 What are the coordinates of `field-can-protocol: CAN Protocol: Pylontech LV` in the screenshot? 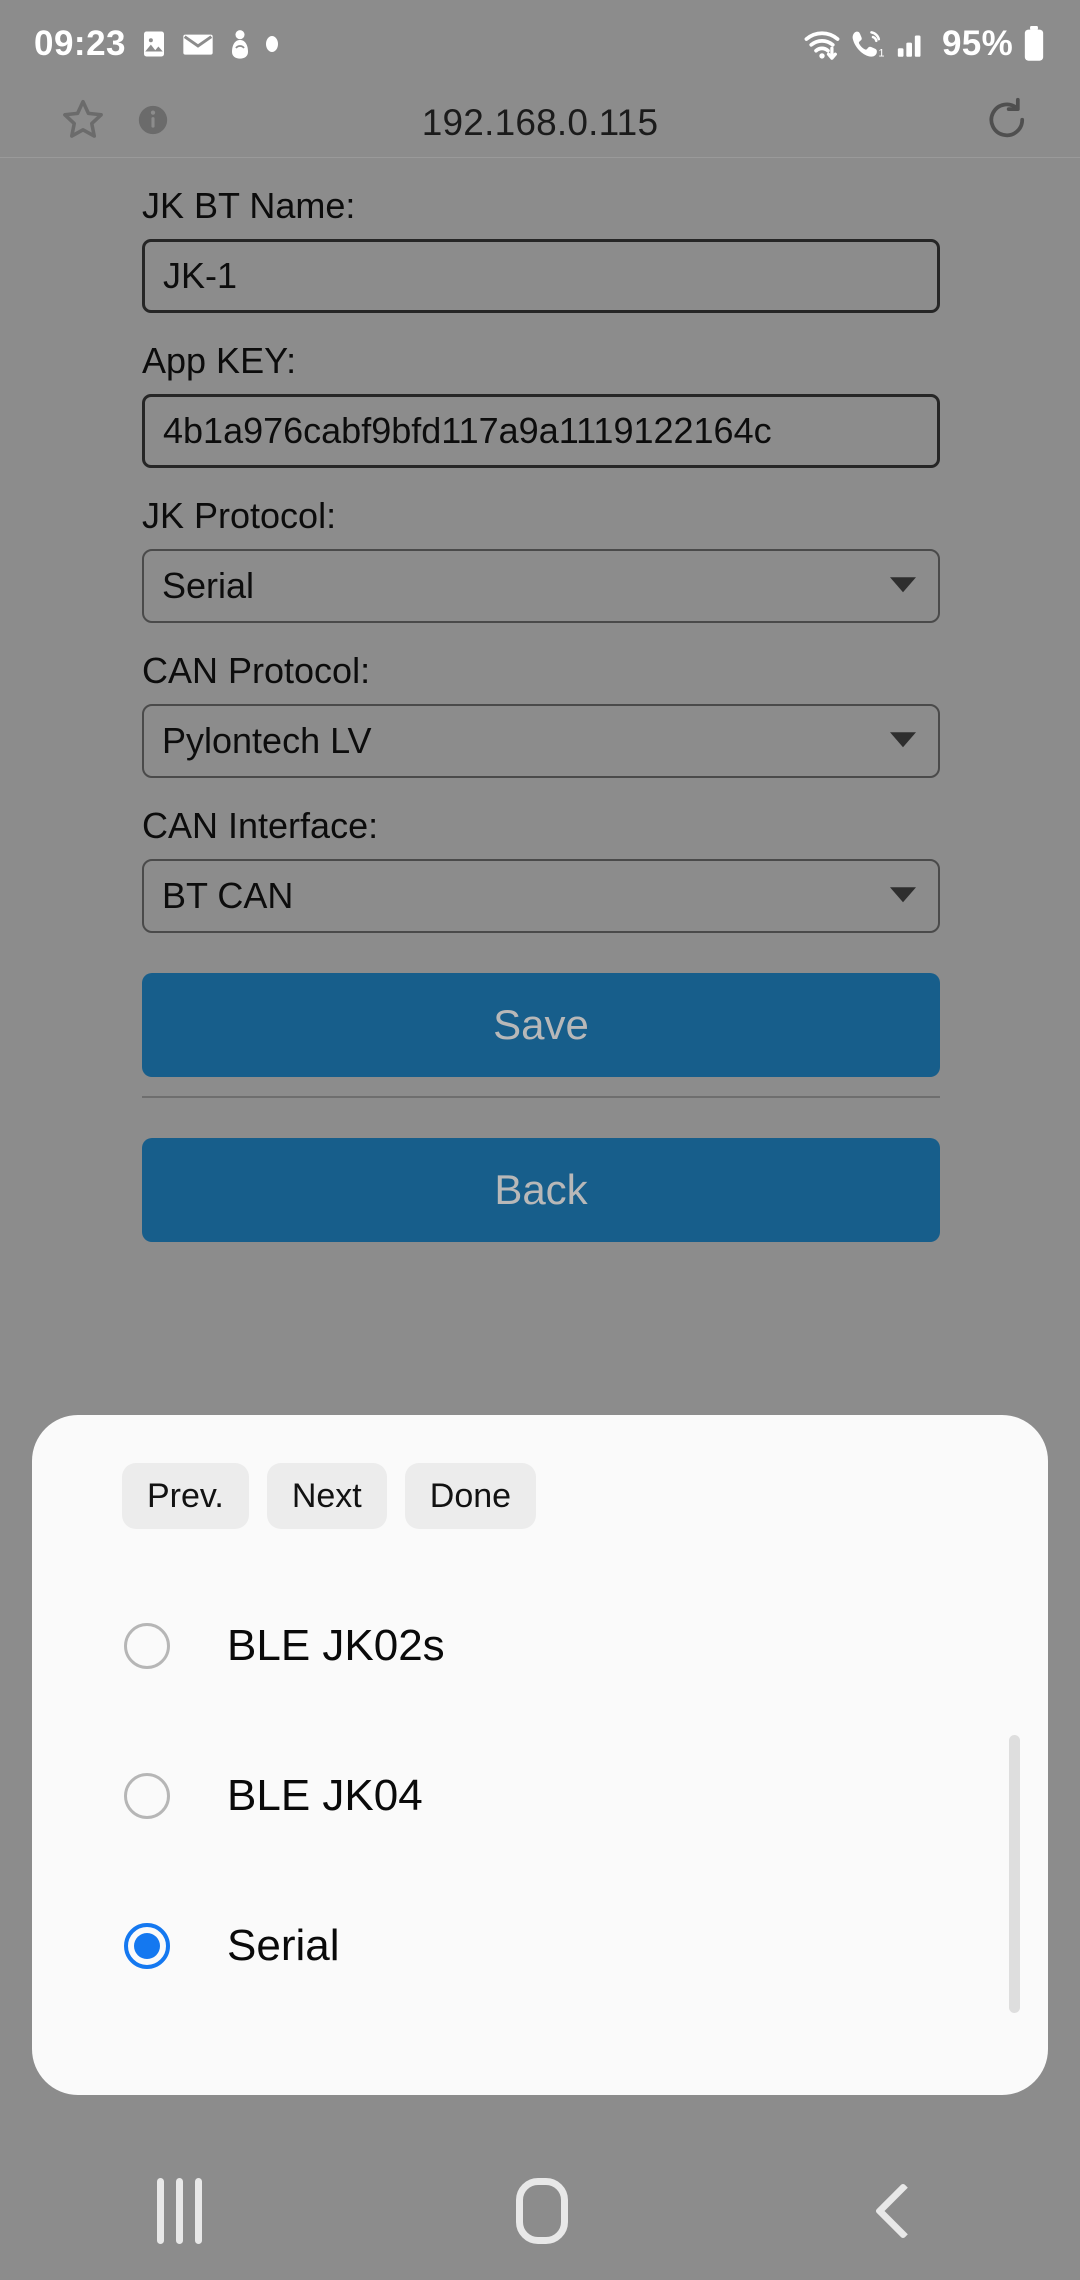 It's located at (540, 713).